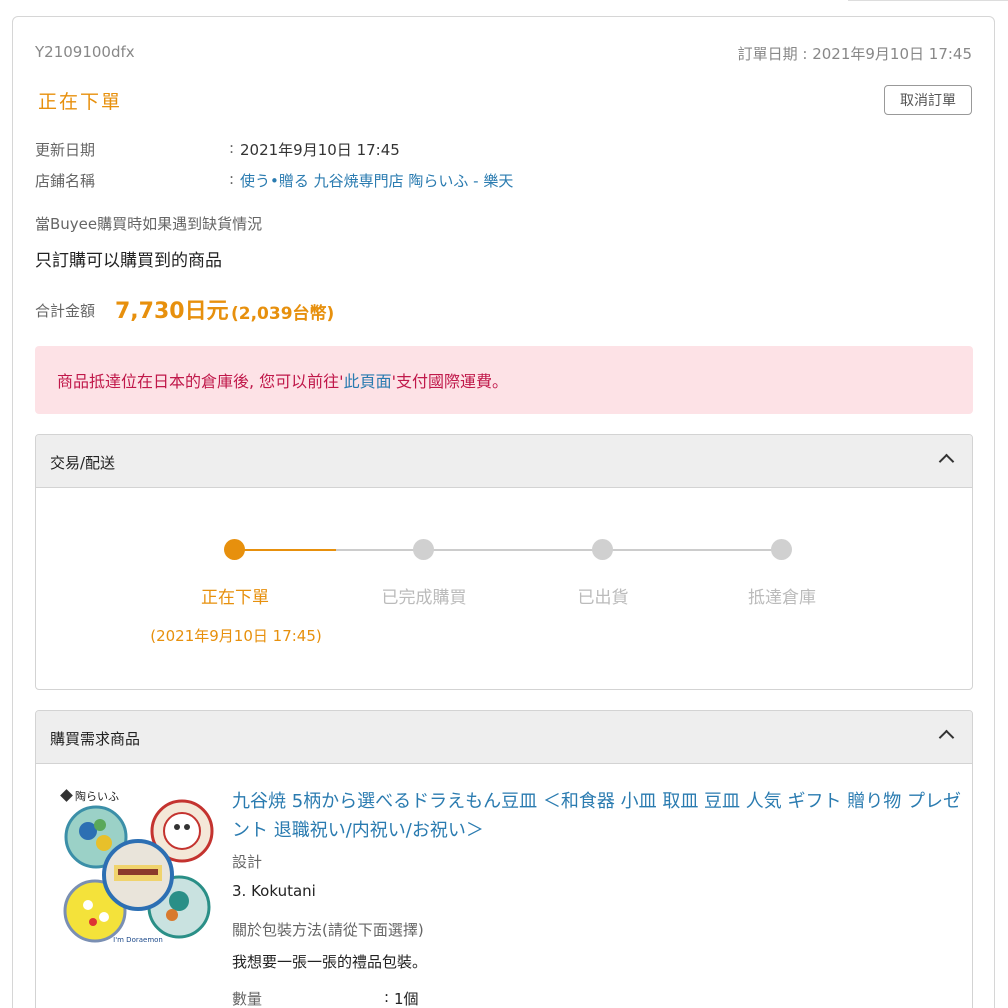 The height and width of the screenshot is (1008, 1008). What do you see at coordinates (65, 150) in the screenshot?
I see `update-date-label: 更新日期` at bounding box center [65, 150].